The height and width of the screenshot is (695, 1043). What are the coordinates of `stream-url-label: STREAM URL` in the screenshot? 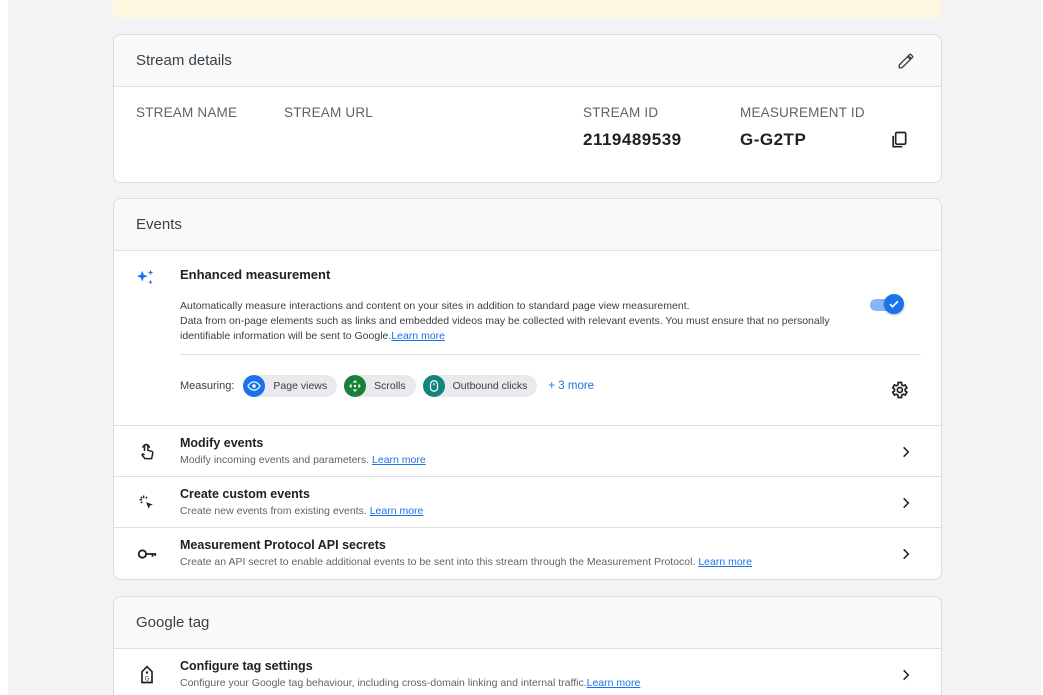 It's located at (329, 112).